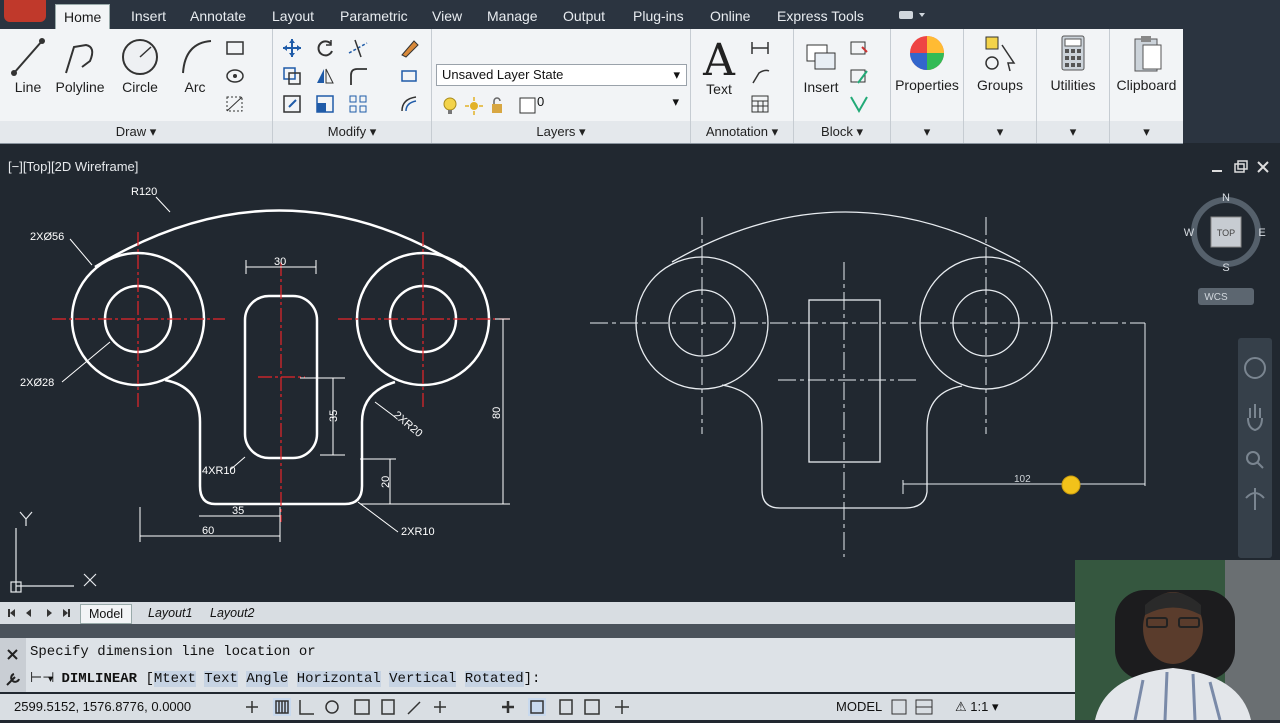 Image resolution: width=1280 pixels, height=723 pixels. I want to click on draw-panel: Line Polyline Circle Arc Draw ▾, so click(136, 86).